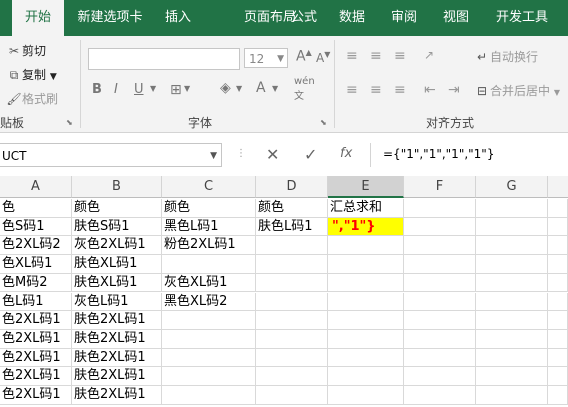 The image size is (568, 407). What do you see at coordinates (209, 246) in the screenshot?
I see `cell: 粉色2XL码1` at bounding box center [209, 246].